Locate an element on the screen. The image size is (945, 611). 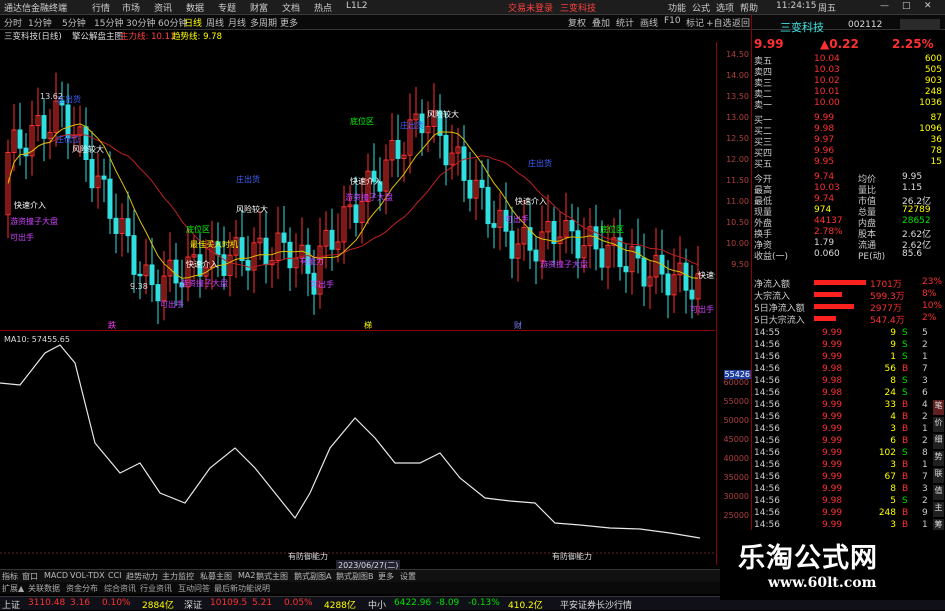
flow-pct: 23% is located at coordinates (932, 282).